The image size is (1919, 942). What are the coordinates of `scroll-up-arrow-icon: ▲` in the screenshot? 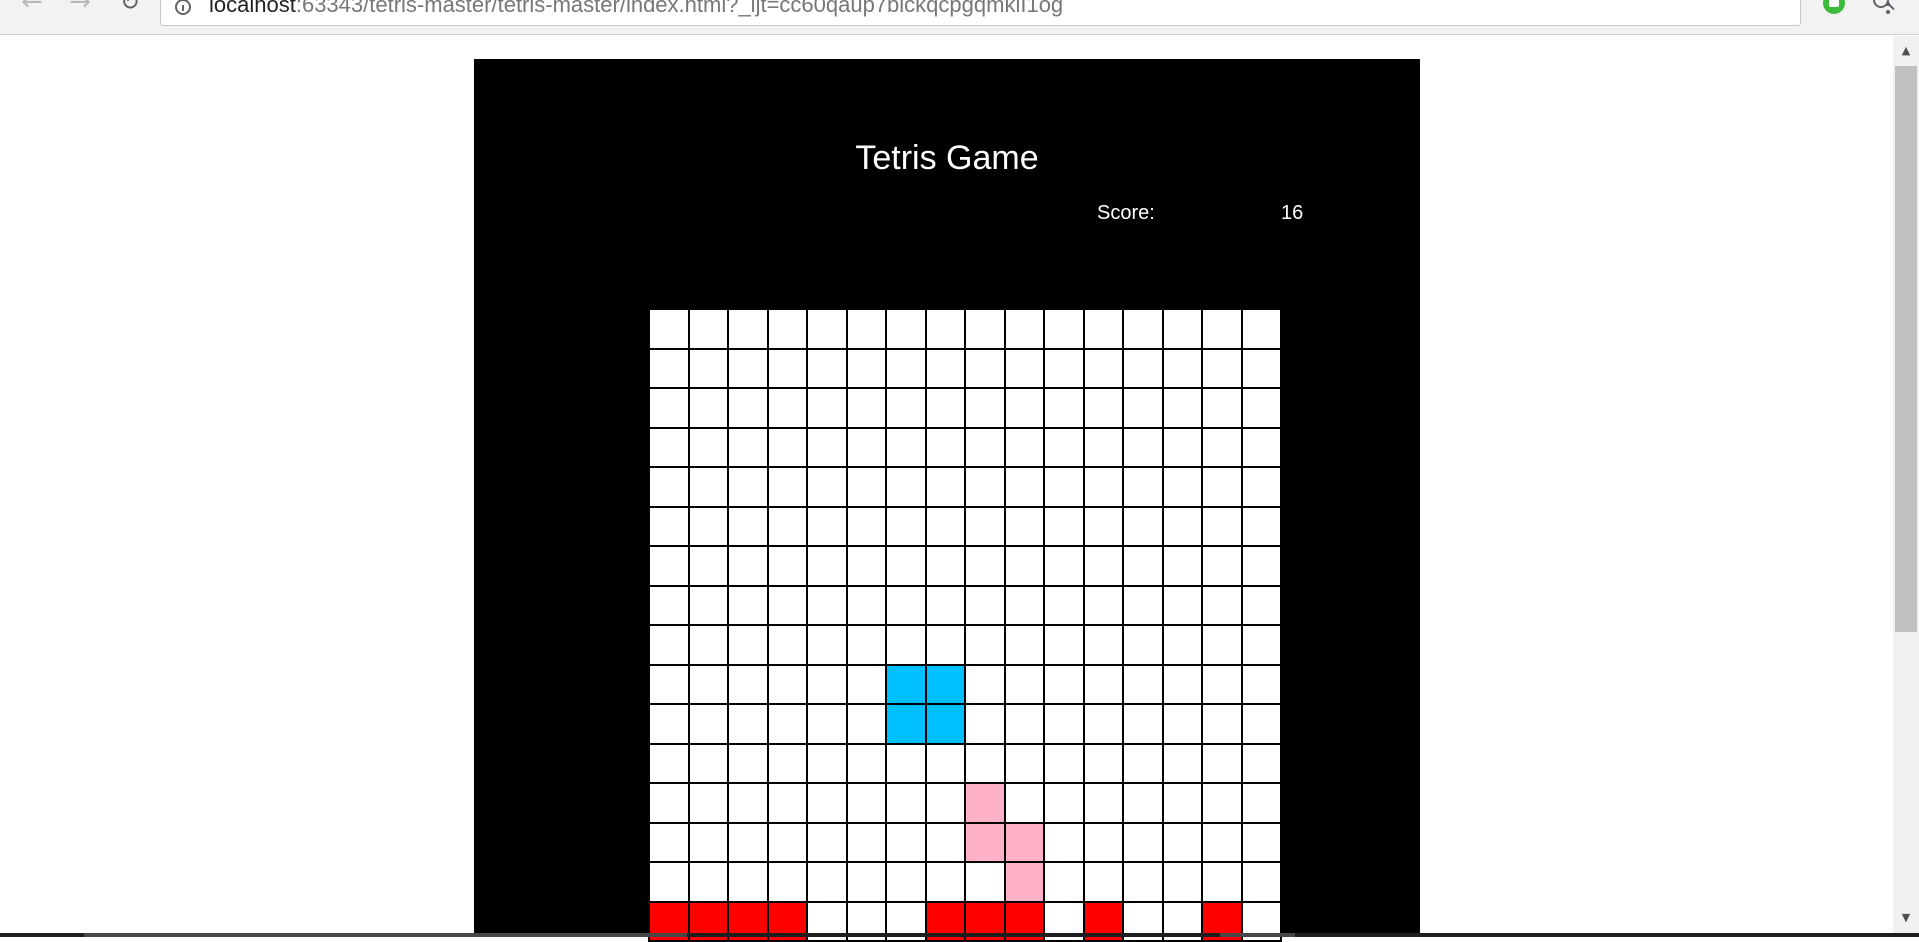 It's located at (1906, 51).